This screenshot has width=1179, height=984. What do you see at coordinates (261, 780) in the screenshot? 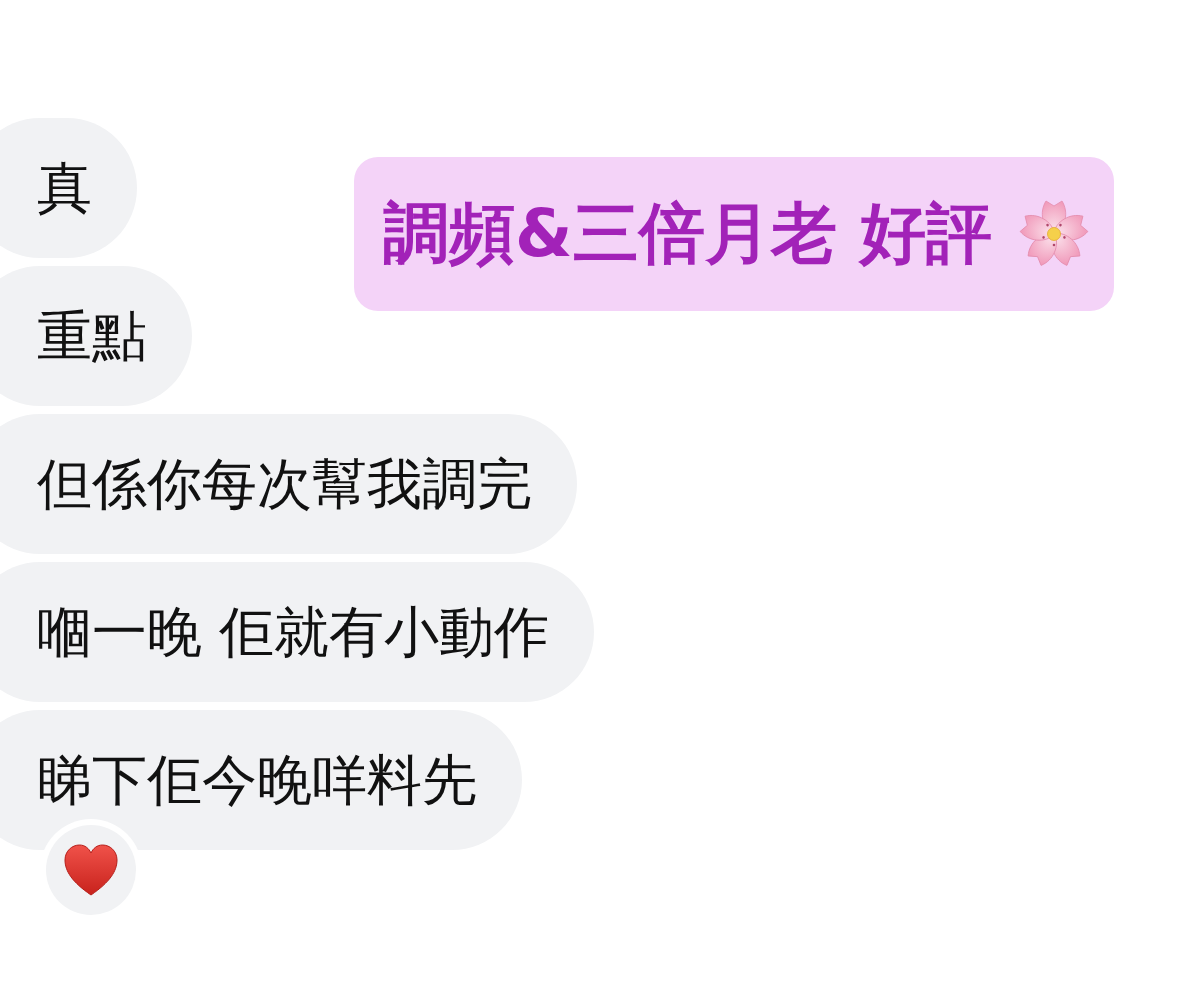
I see `message-bubble: 睇下佢今晚咩料先` at bounding box center [261, 780].